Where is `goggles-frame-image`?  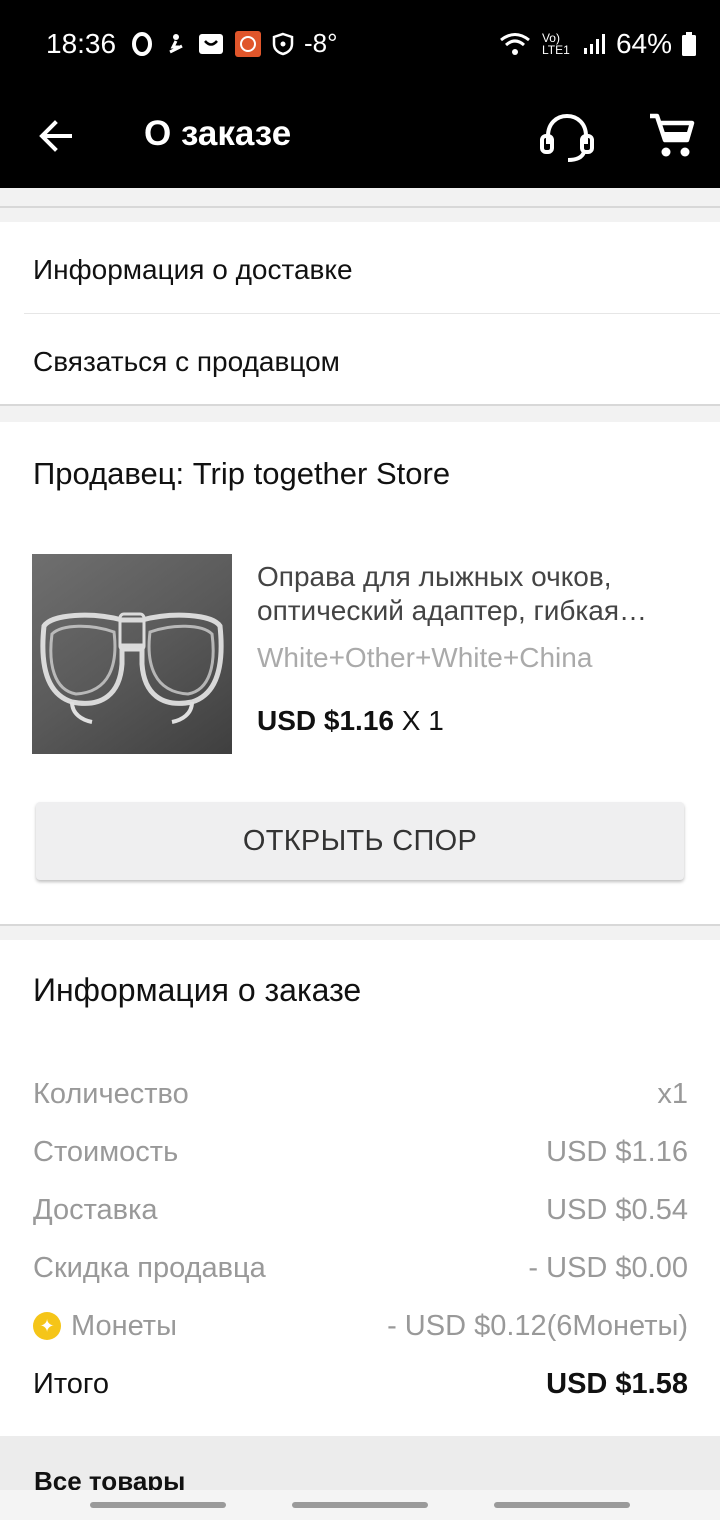
goggles-frame-image is located at coordinates (132, 668).